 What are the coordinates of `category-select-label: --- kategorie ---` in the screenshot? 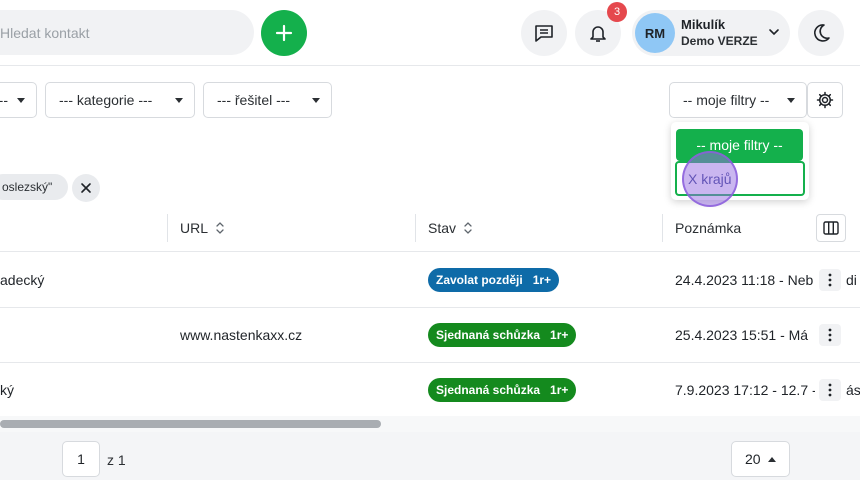 It's located at (106, 100).